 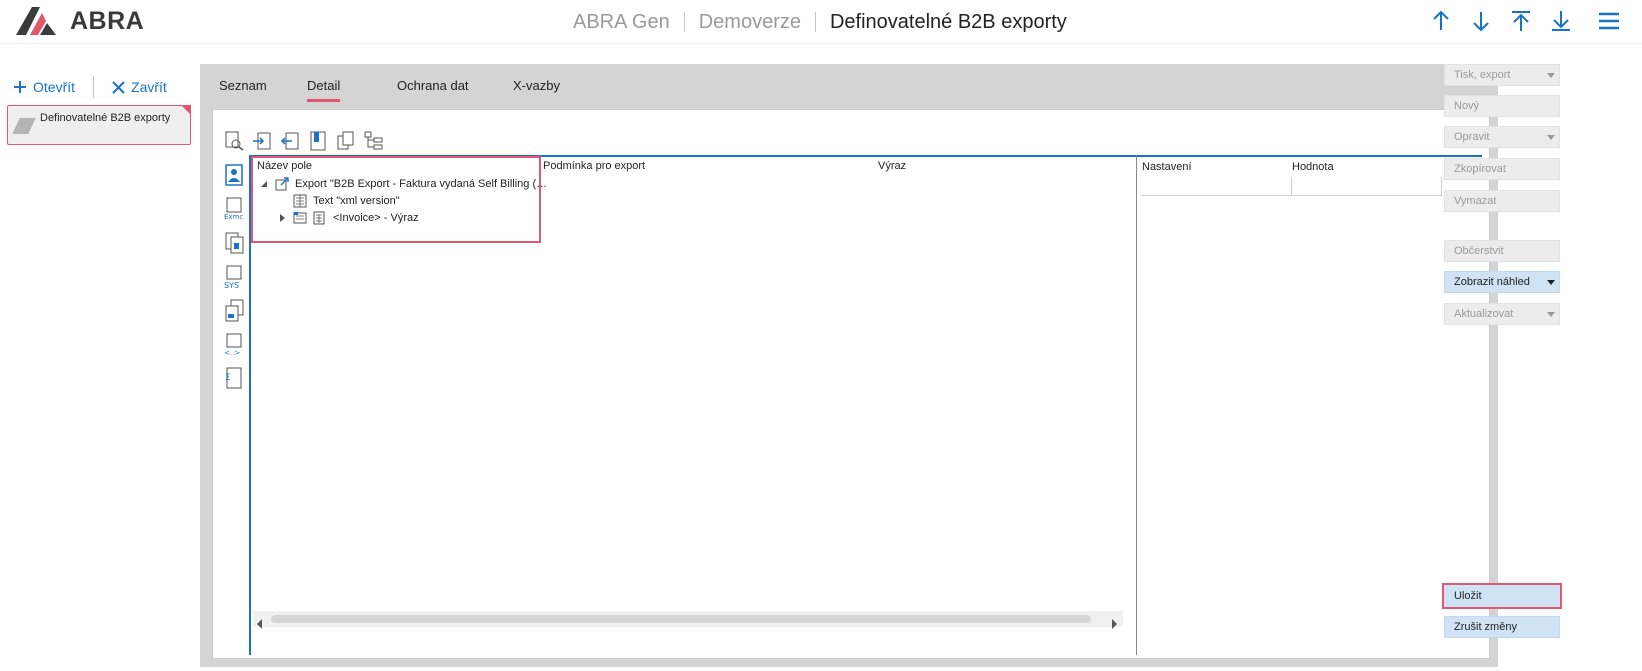 What do you see at coordinates (234, 277) in the screenshot?
I see `system-variable-icon: SYS` at bounding box center [234, 277].